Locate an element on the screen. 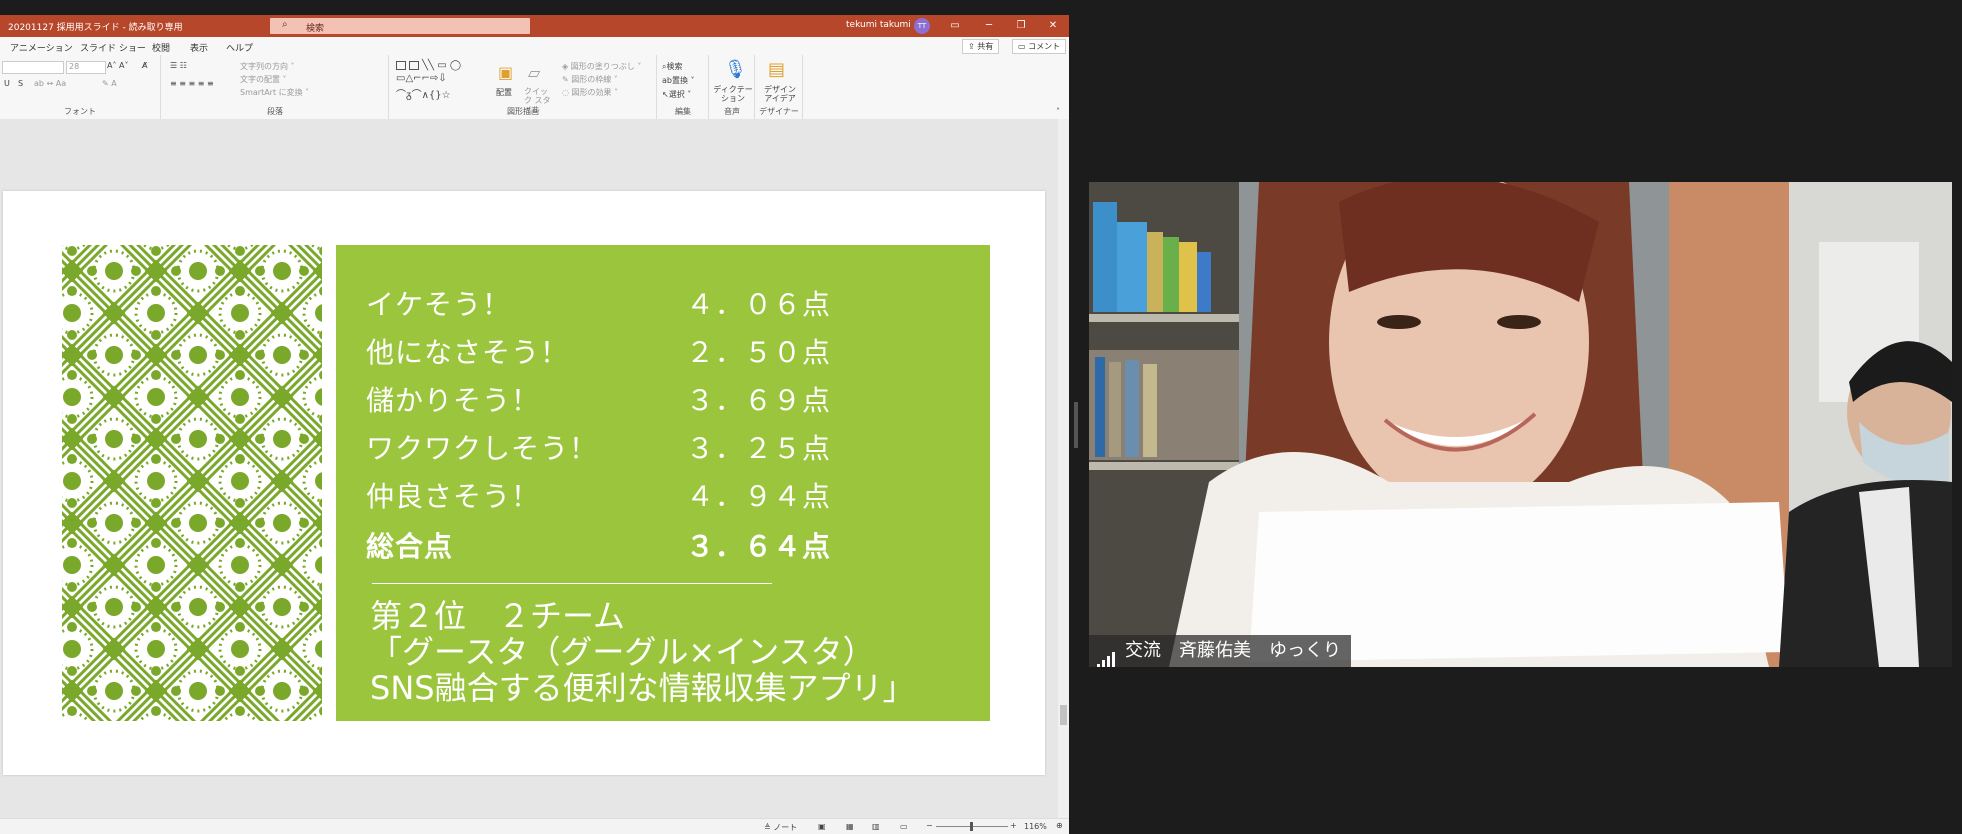 Image resolution: width=1962 pixels, height=834 pixels. dictate-label: ディクテーション is located at coordinates (733, 94).